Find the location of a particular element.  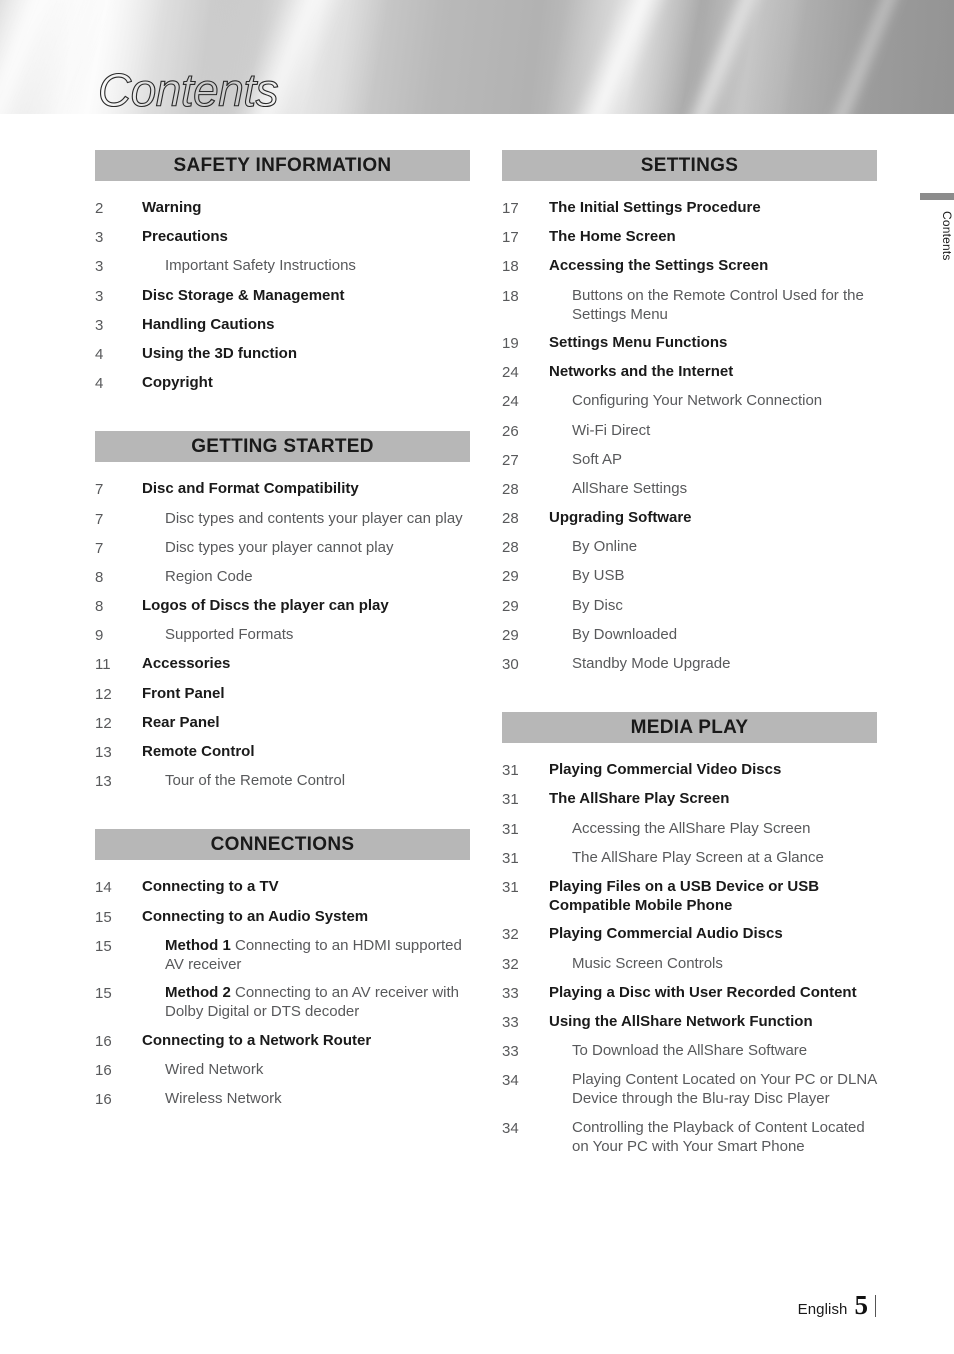

toc-entry: 4 Copyright is located at coordinates (282, 383).